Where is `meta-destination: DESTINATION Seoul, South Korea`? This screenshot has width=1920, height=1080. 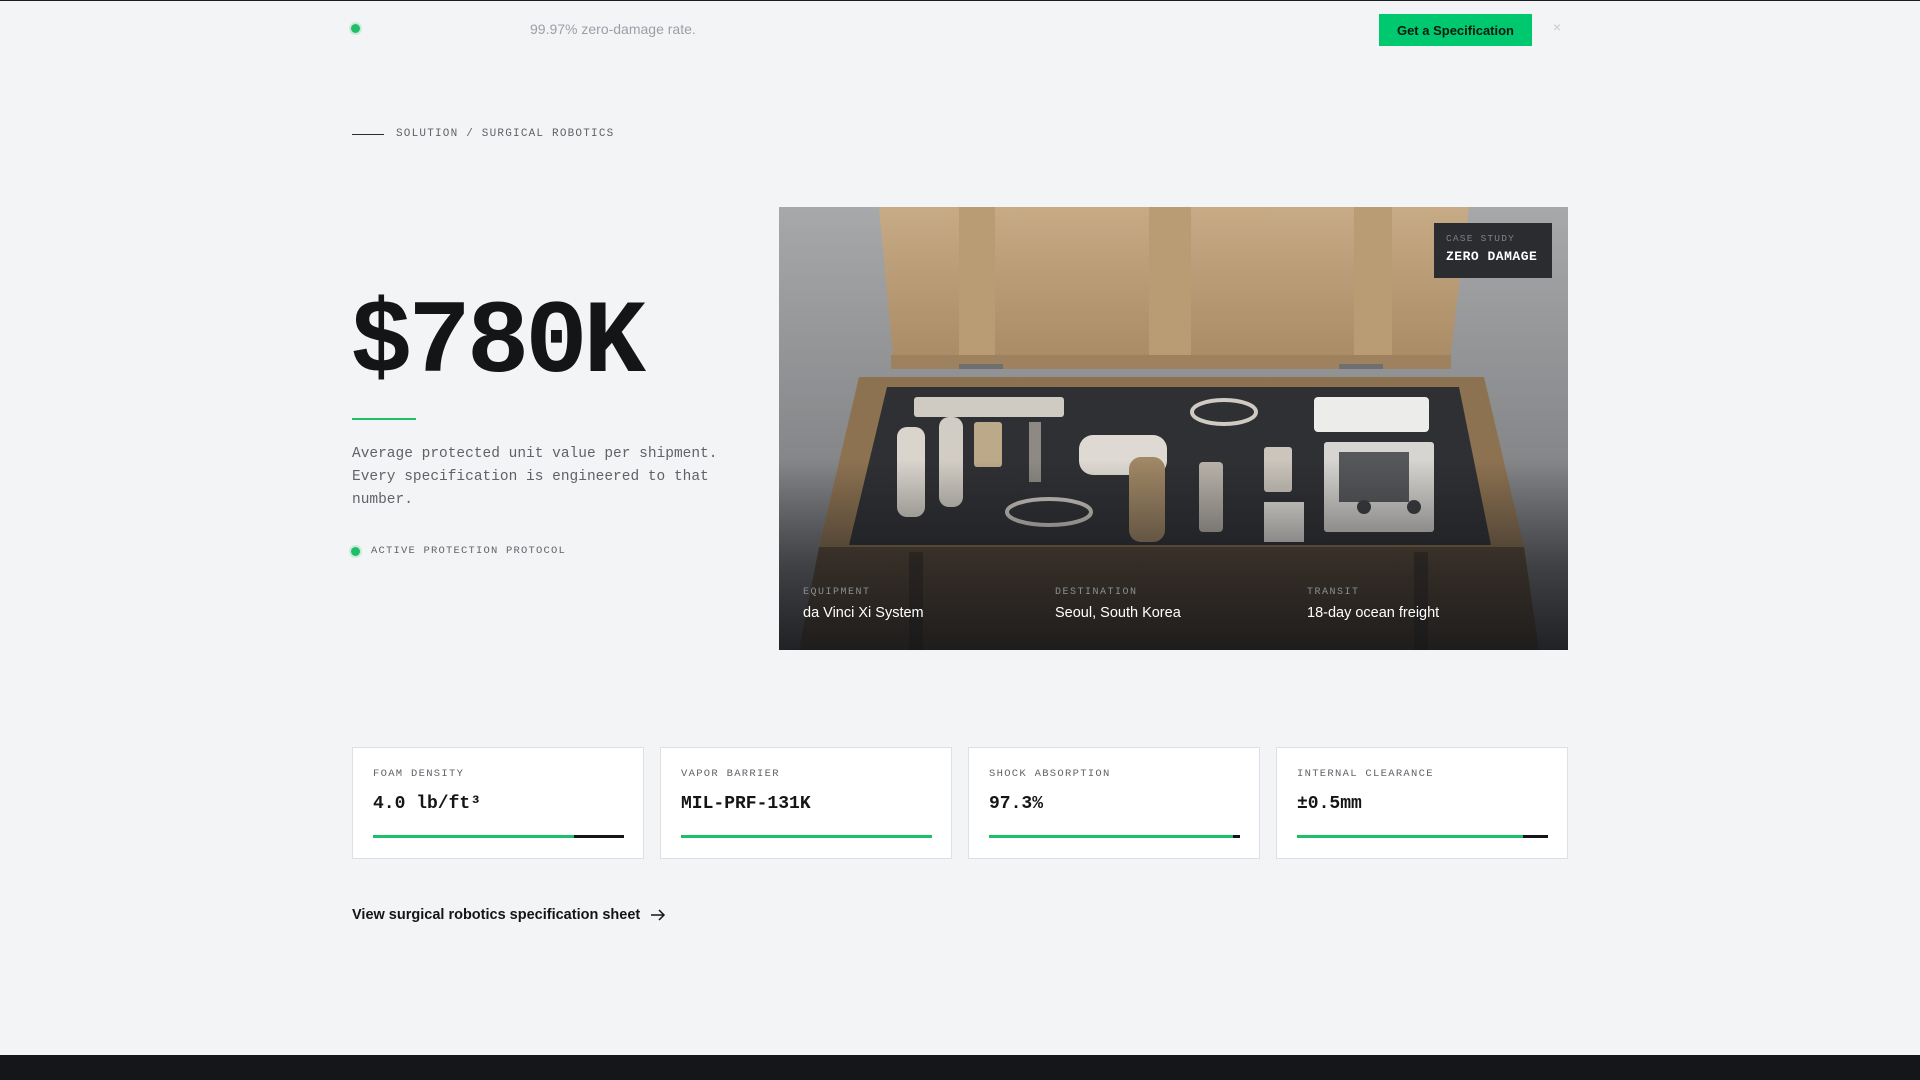
meta-destination: DESTINATION Seoul, South Korea is located at coordinates (1181, 604).